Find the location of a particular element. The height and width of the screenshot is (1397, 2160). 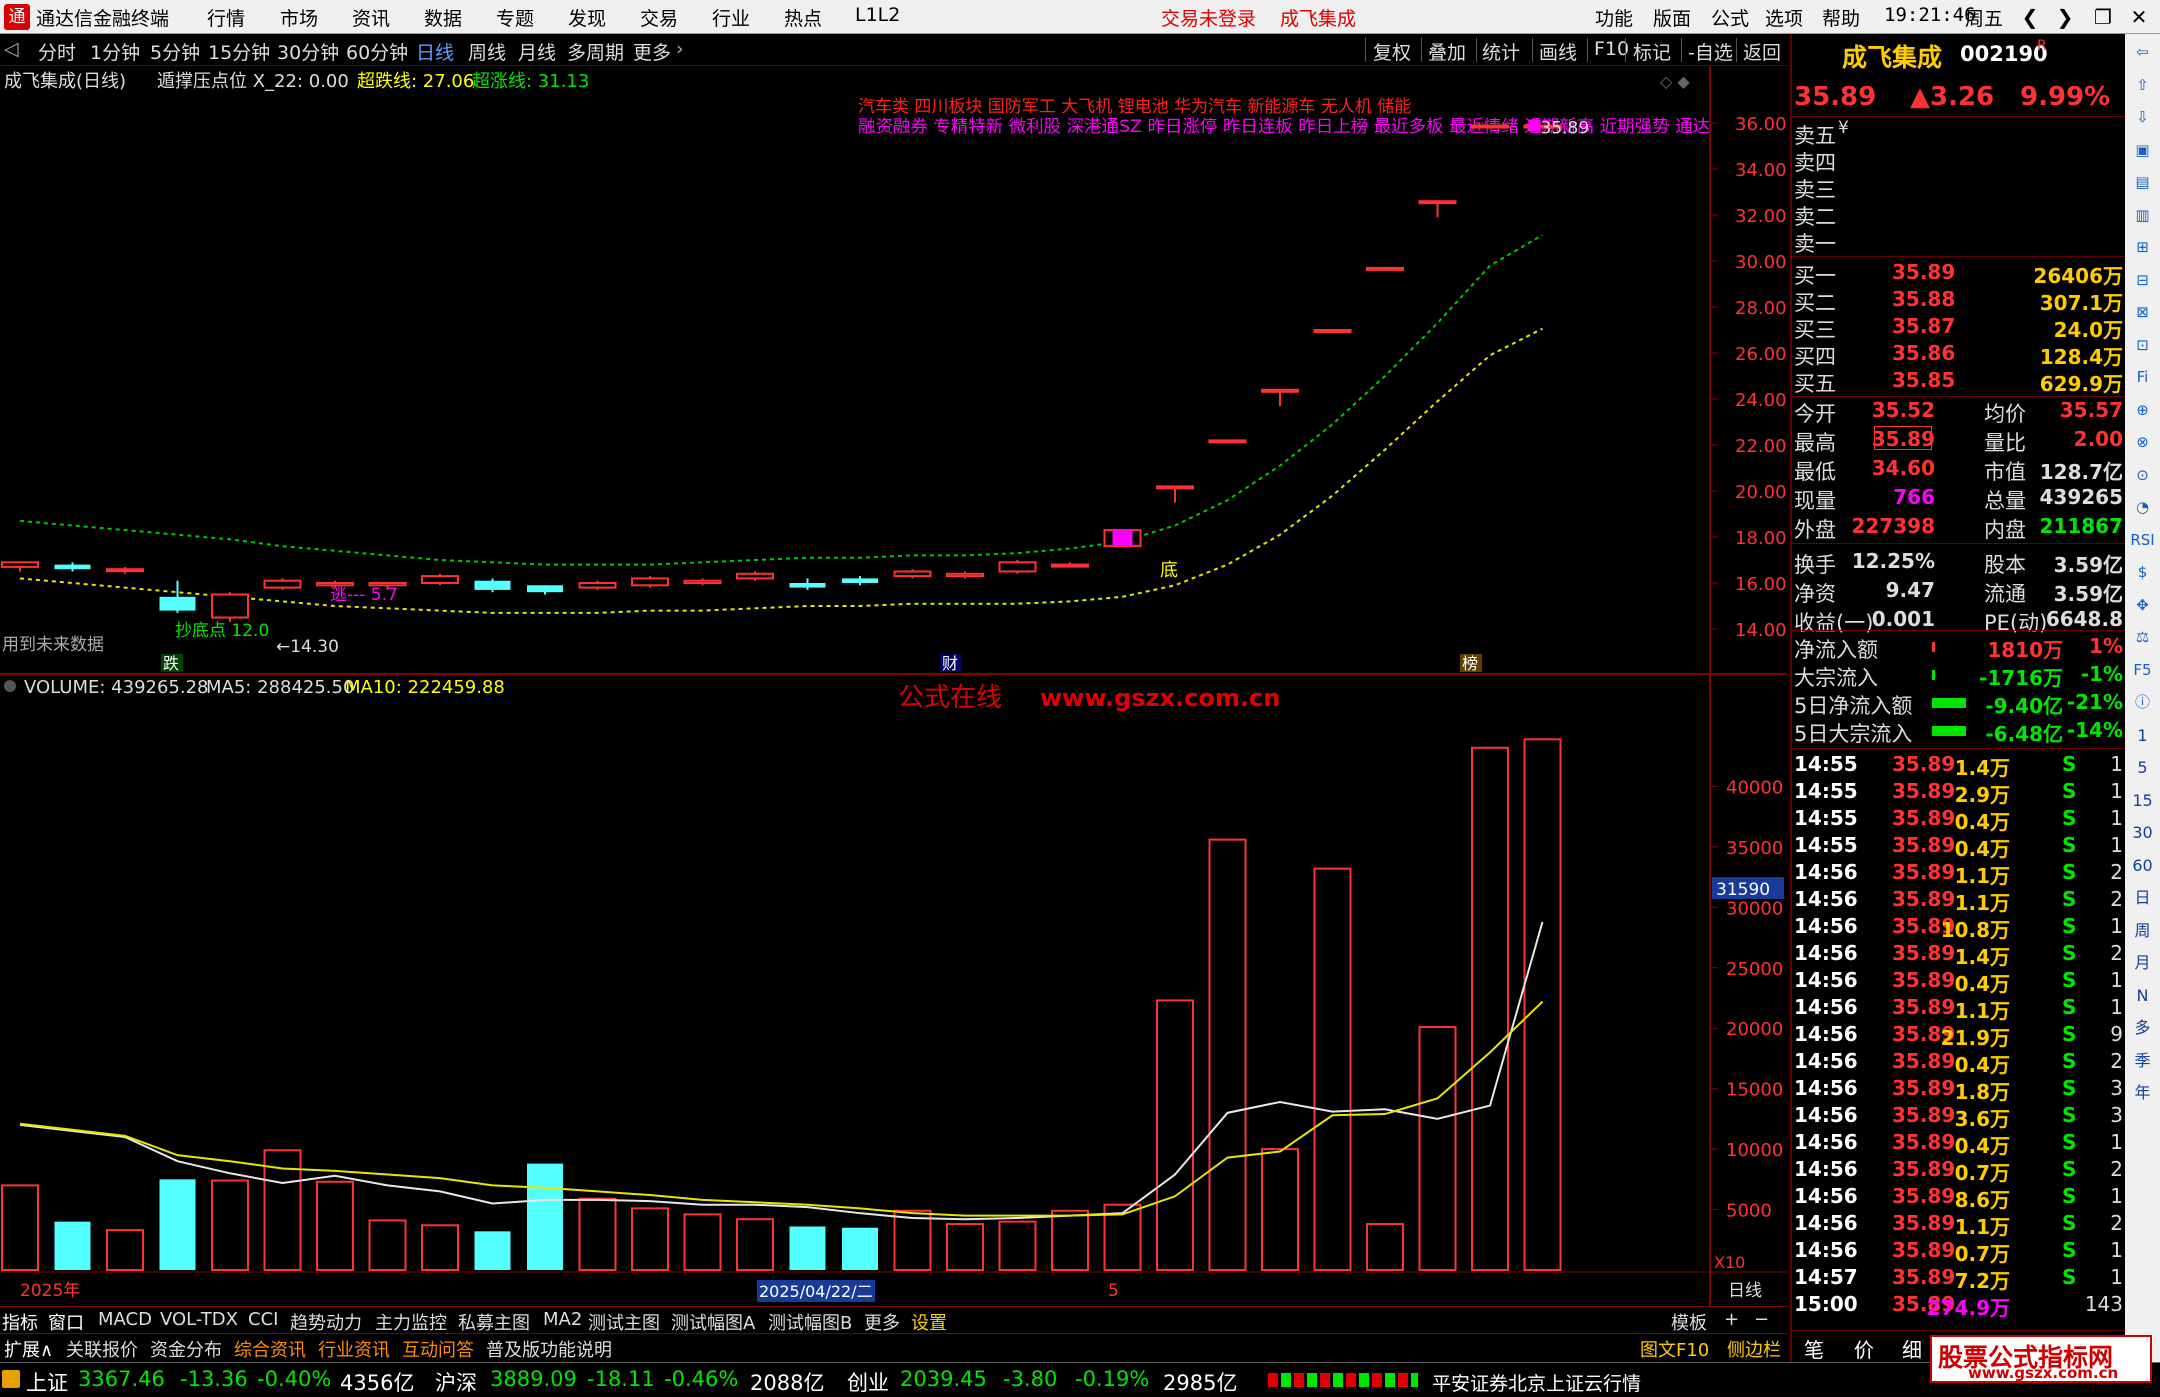

sidebar-tool-icon: ⊕ is located at coordinates (2142, 410).